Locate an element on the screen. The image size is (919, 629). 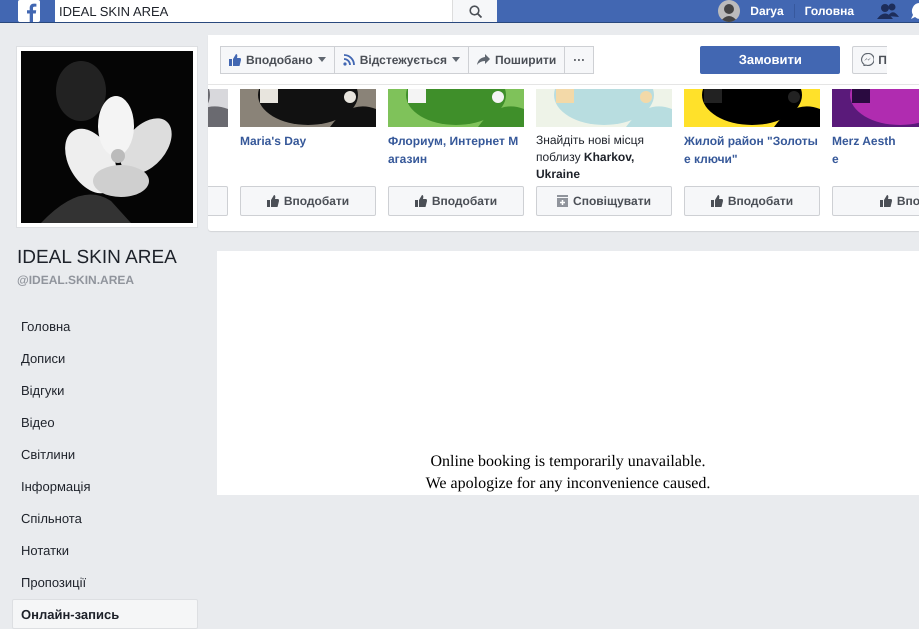
calendar-plus-icon is located at coordinates (562, 201).